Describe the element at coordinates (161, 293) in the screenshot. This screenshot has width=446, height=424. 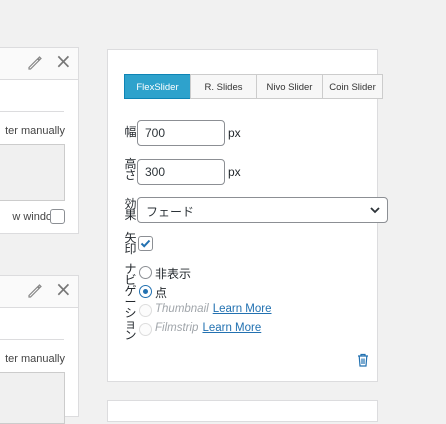
I see `radio-nav-dots-label: 点` at that location.